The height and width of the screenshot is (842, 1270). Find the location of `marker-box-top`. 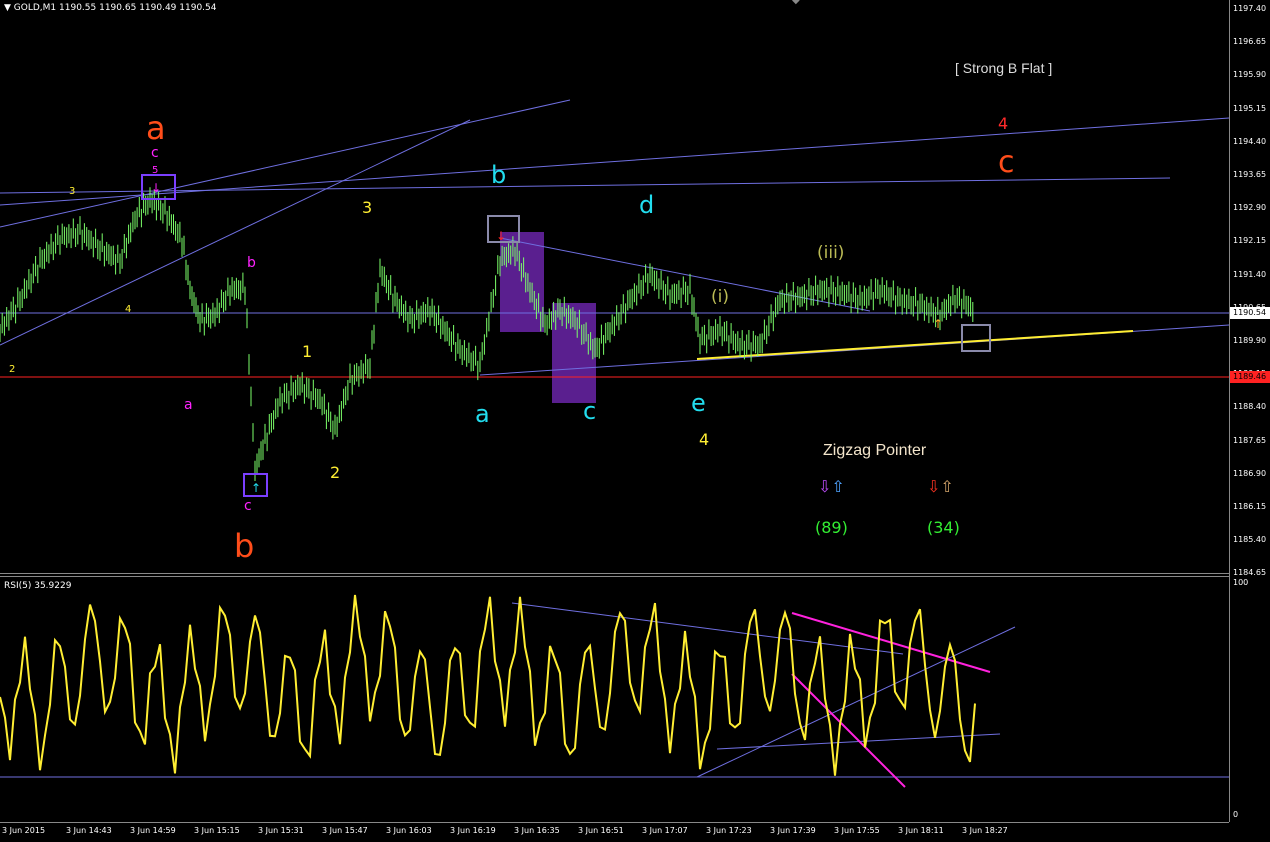

marker-box-top is located at coordinates (158, 187).